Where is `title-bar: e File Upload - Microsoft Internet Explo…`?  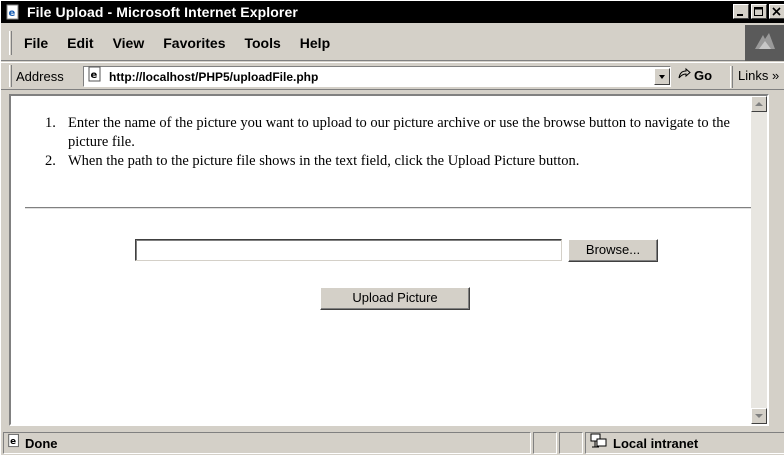 title-bar: e File Upload - Microsoft Internet Explo… is located at coordinates (392, 12).